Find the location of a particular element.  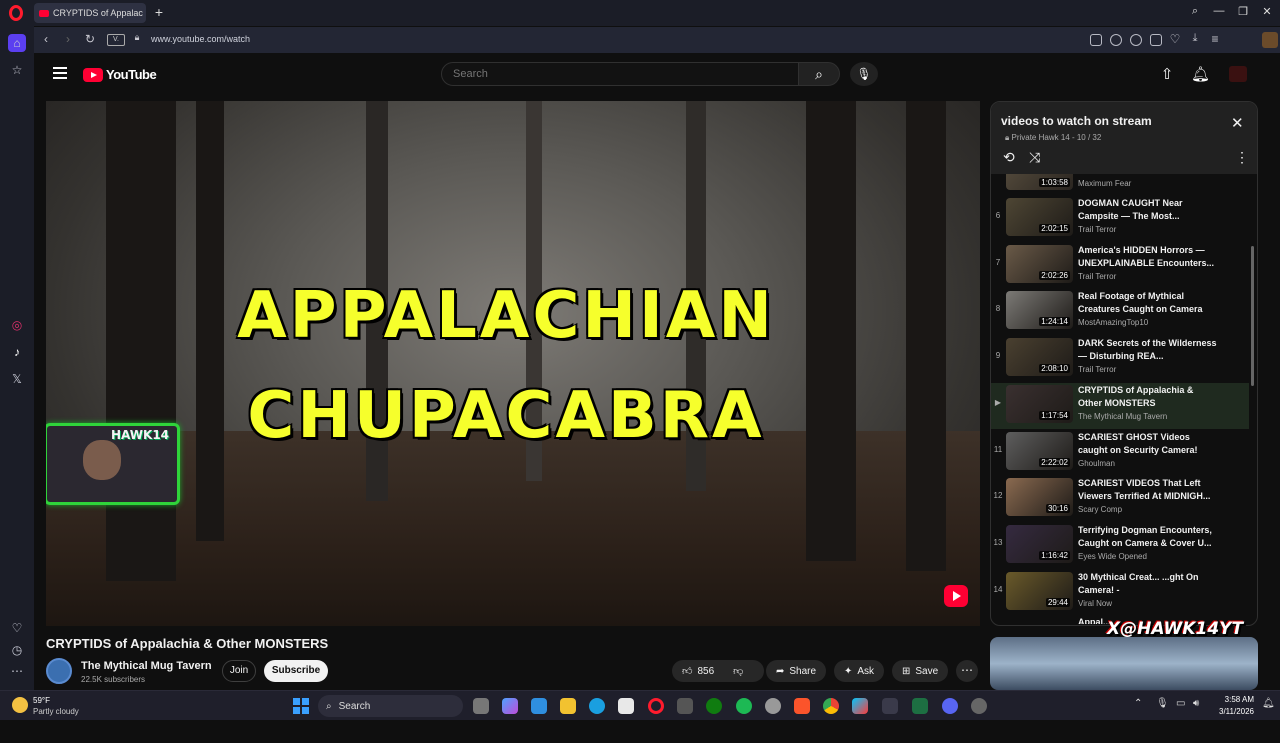

back-button: ‹ is located at coordinates (46, 39).